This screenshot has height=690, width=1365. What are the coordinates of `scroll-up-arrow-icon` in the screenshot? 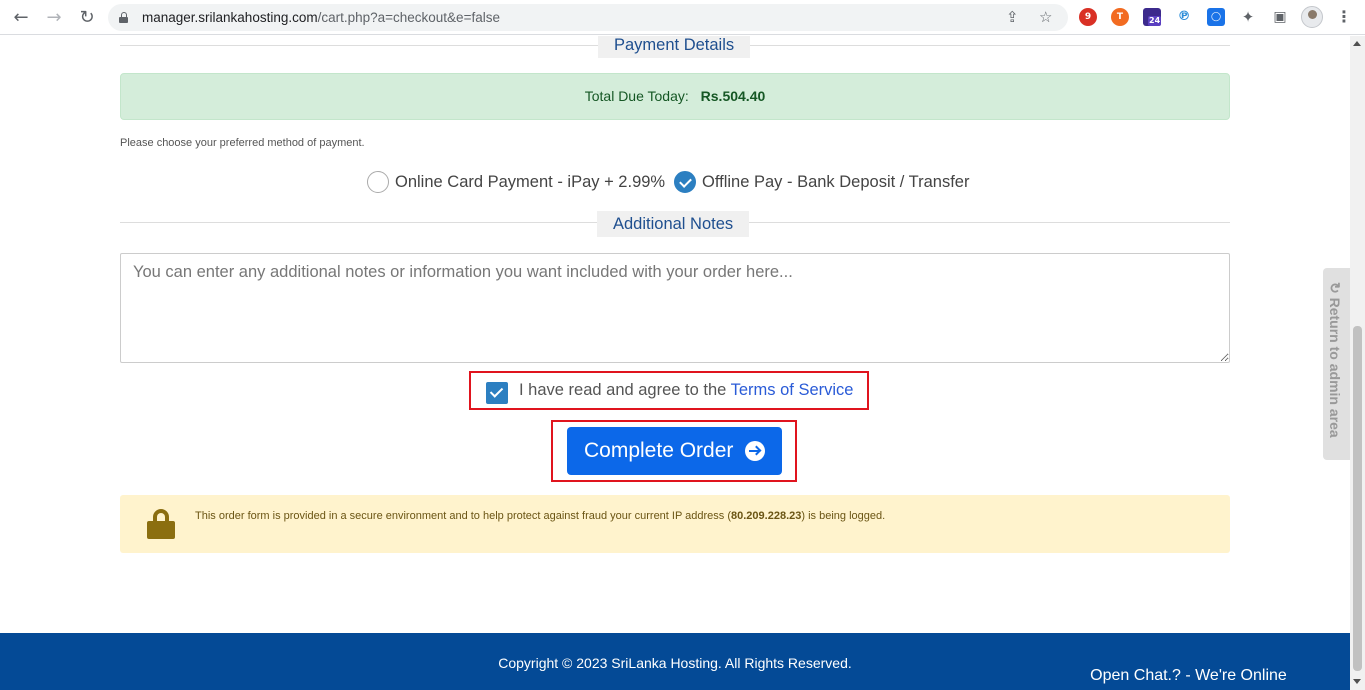 It's located at (1357, 43).